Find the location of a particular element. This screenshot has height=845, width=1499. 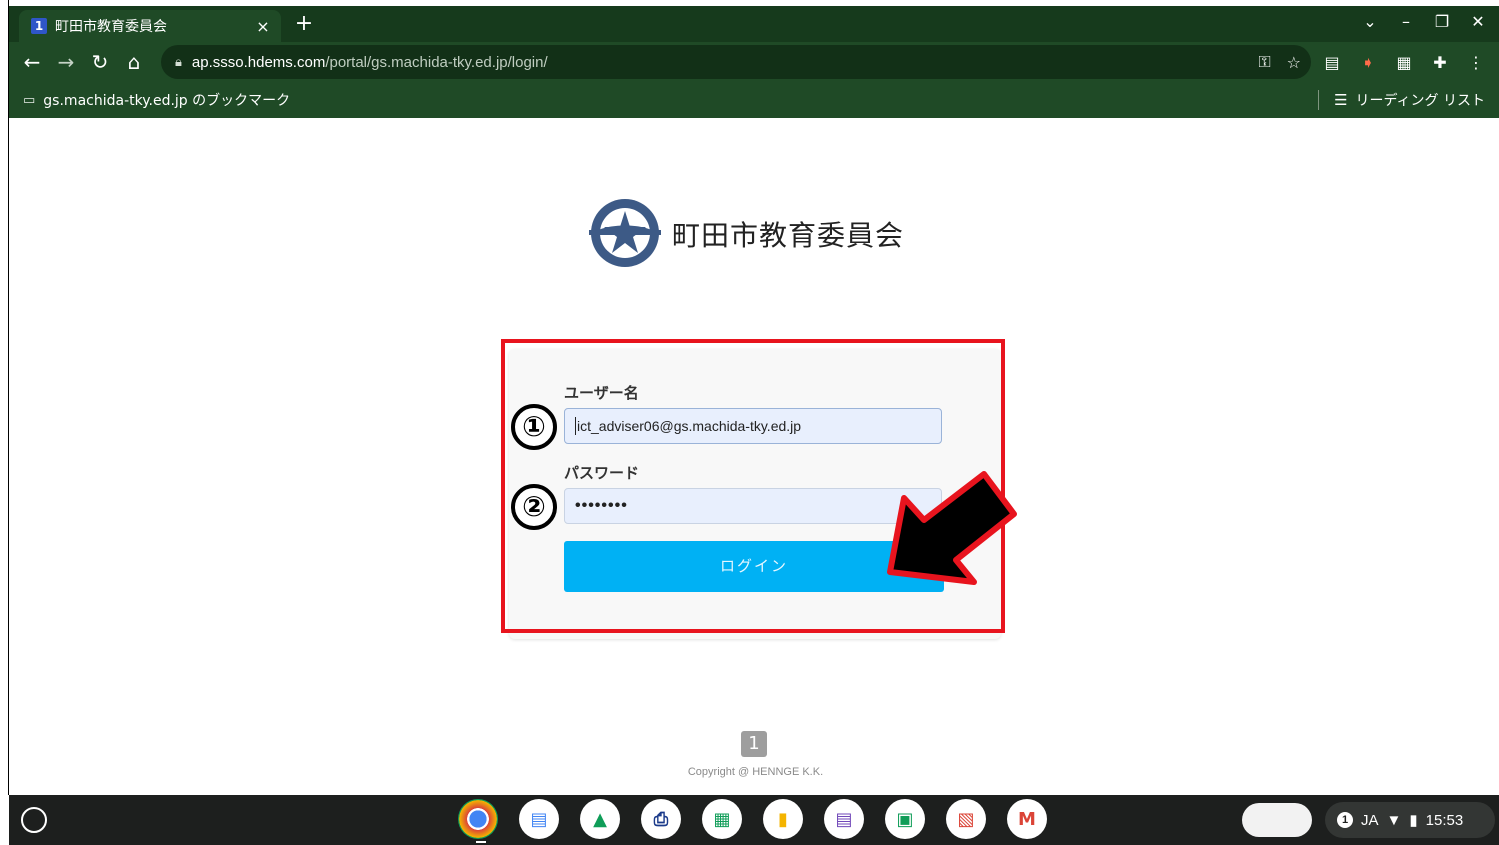

lock-icon: 🔒︎ is located at coordinates (178, 62).